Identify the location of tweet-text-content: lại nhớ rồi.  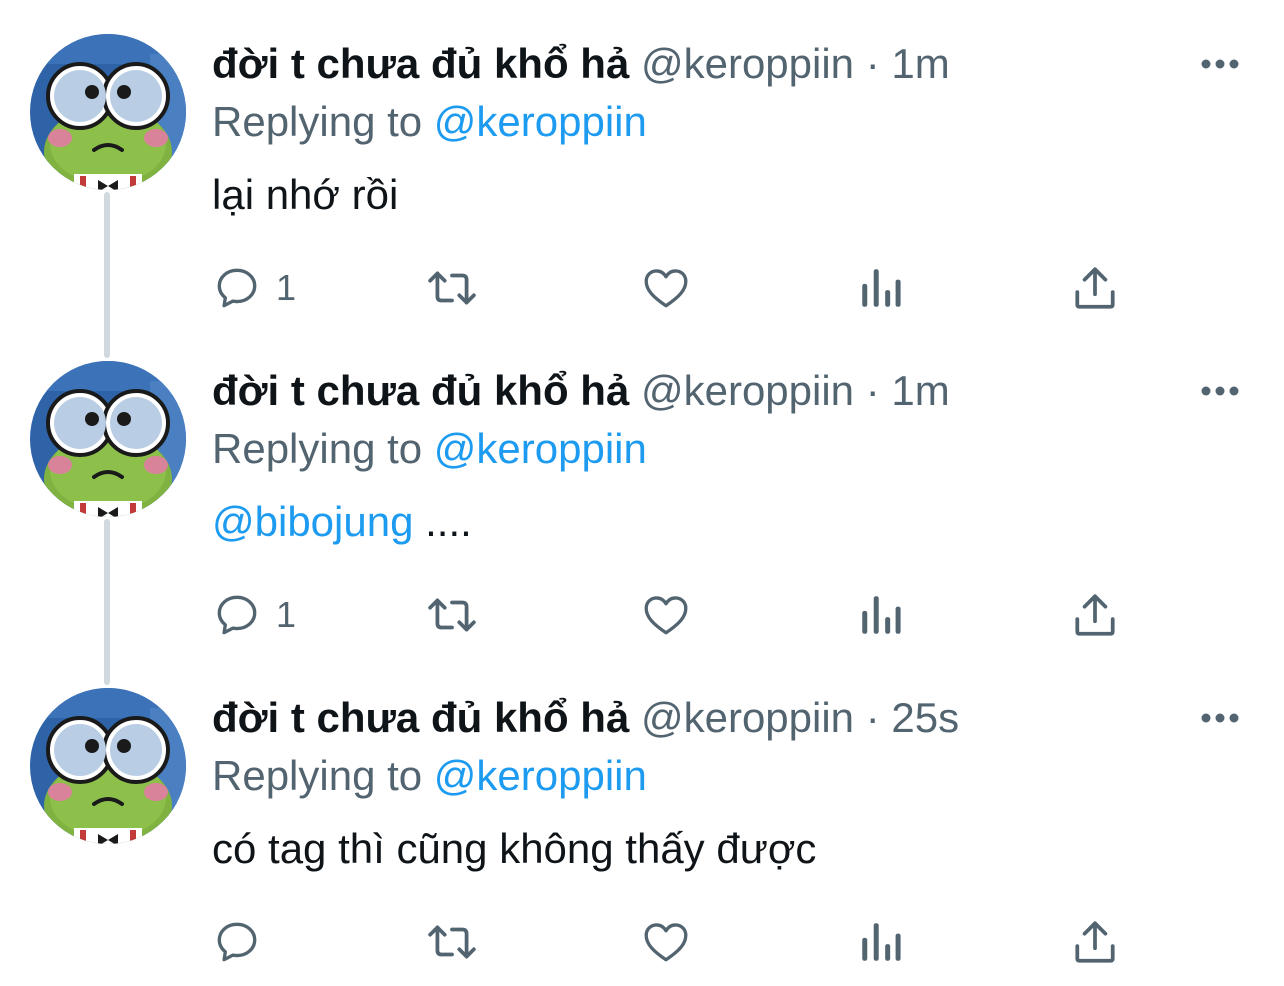
(305, 194).